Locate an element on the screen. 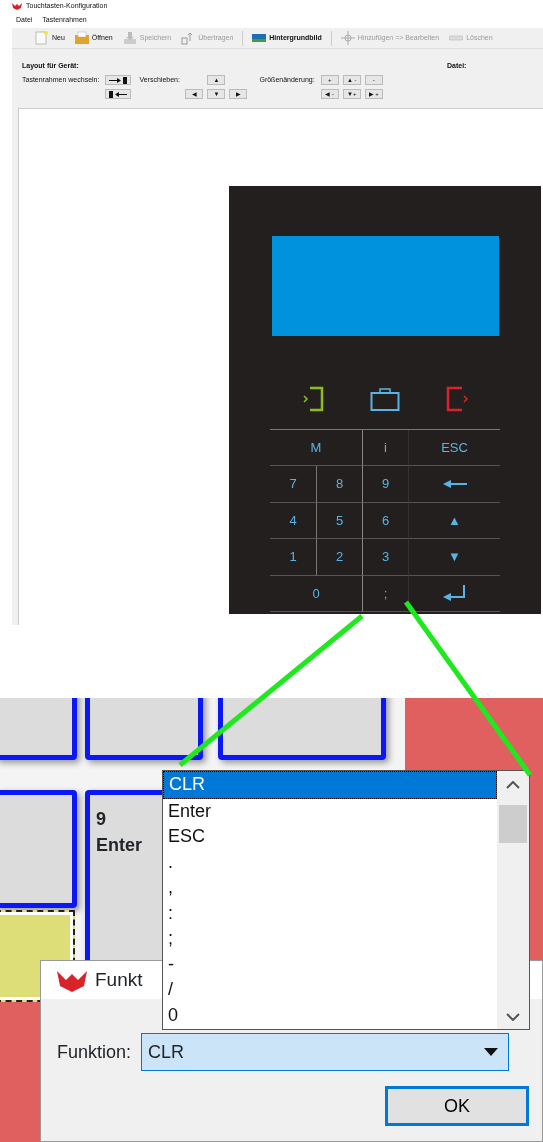 This screenshot has width=543, height=1142. dialog-title: Funkt is located at coordinates (119, 979).